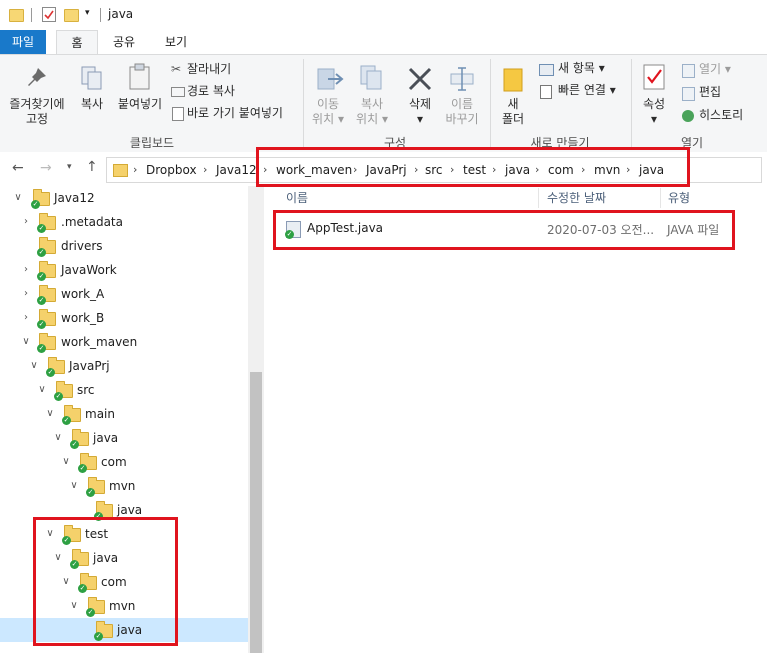 The image size is (767, 653). Describe the element at coordinates (688, 71) in the screenshot. I see `open-icon` at that location.